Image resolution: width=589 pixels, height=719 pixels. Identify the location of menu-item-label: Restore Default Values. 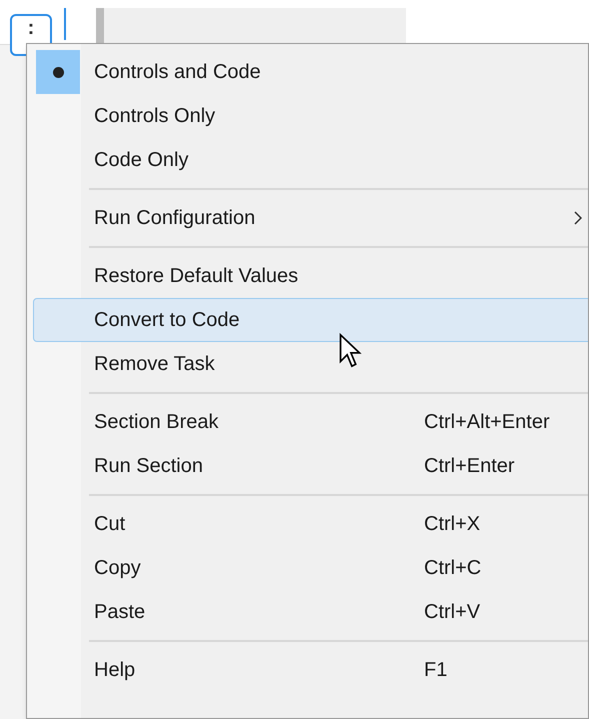
(196, 276).